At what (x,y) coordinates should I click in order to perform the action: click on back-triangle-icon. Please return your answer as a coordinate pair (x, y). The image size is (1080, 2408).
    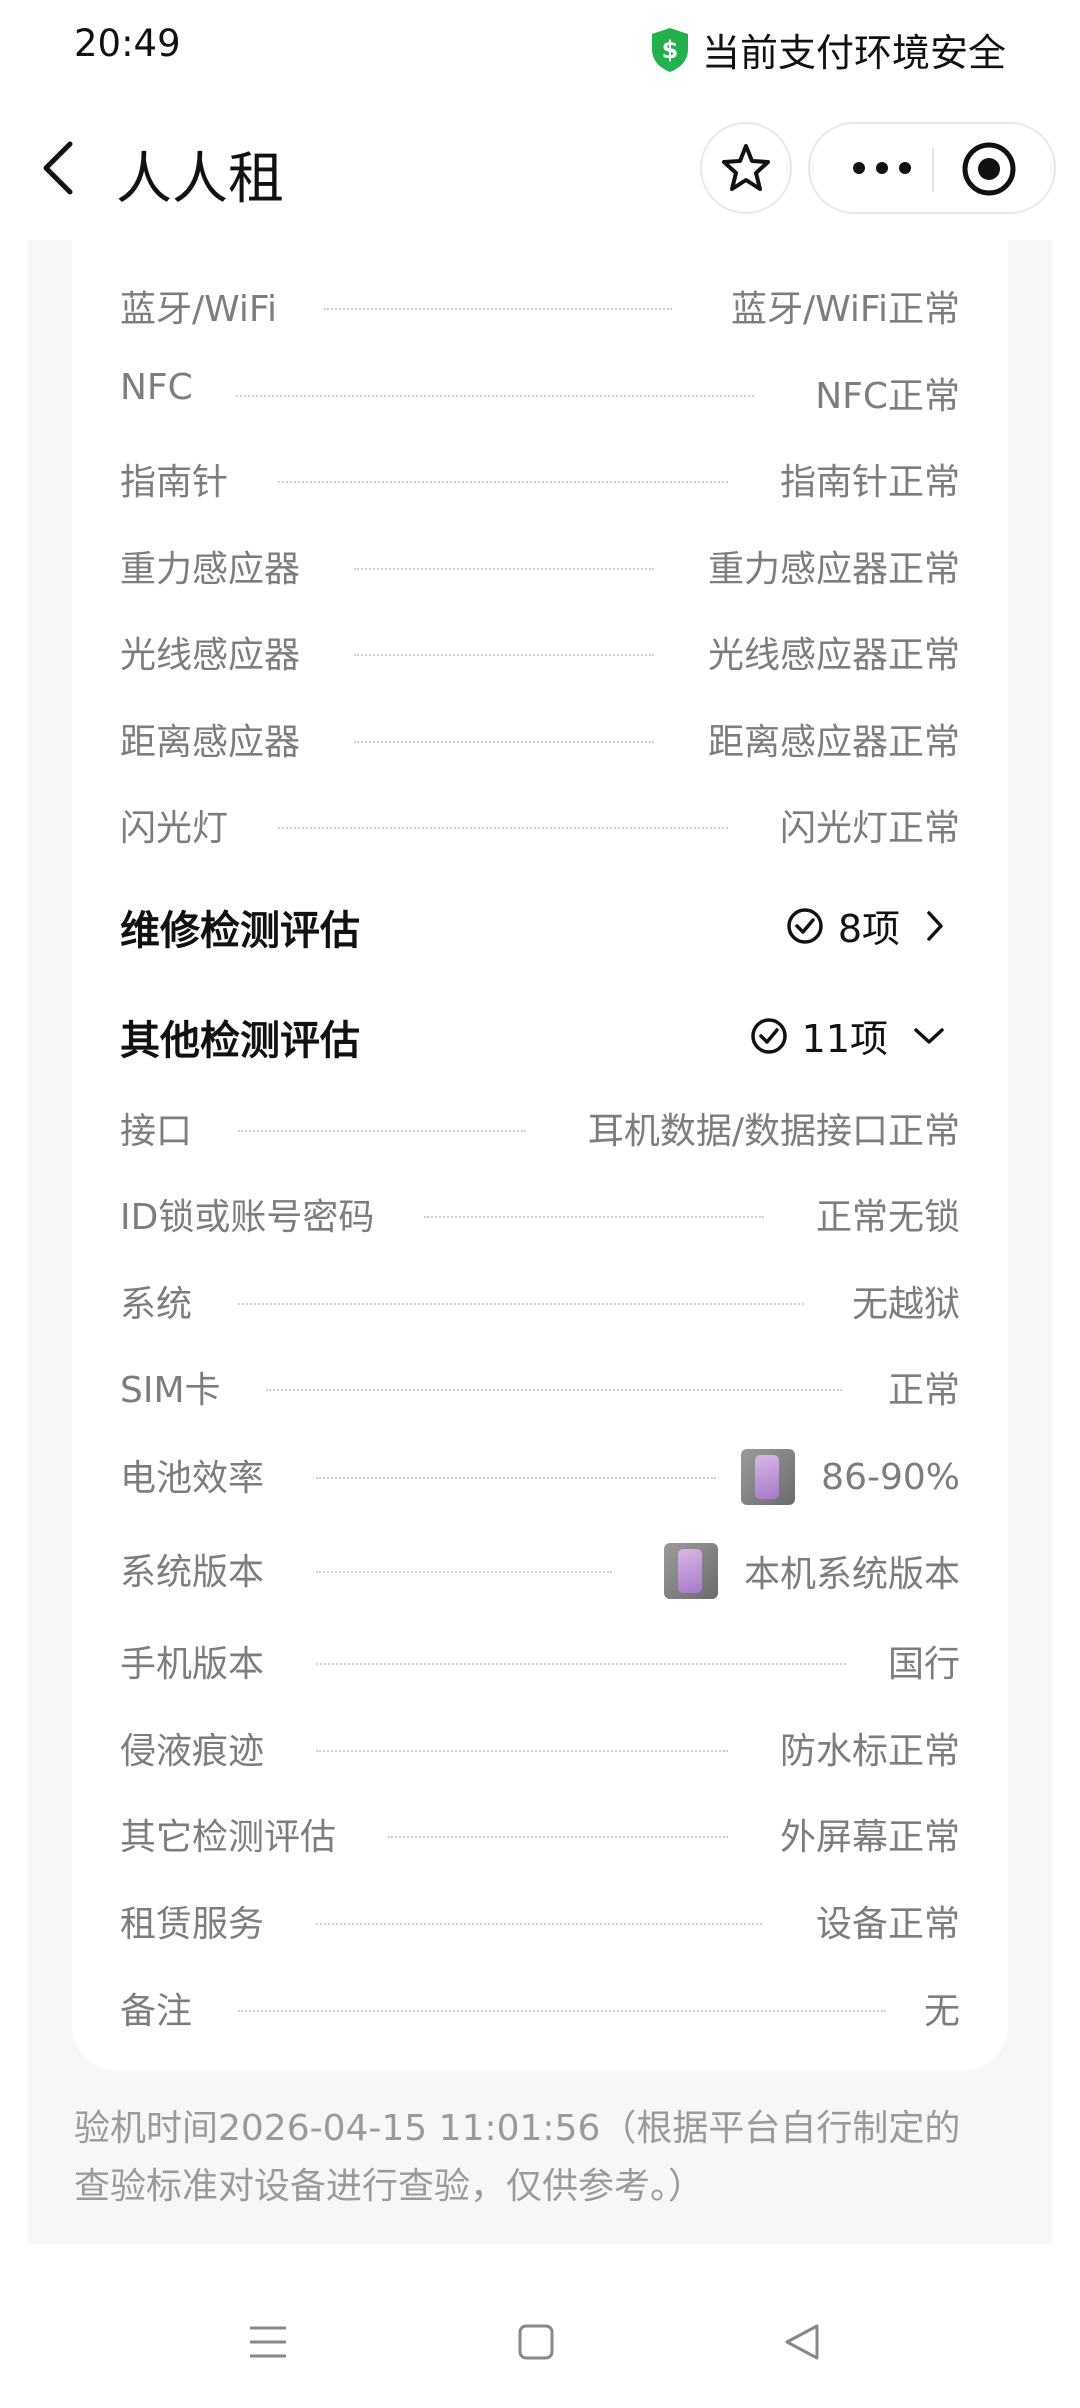
    Looking at the image, I should click on (802, 2342).